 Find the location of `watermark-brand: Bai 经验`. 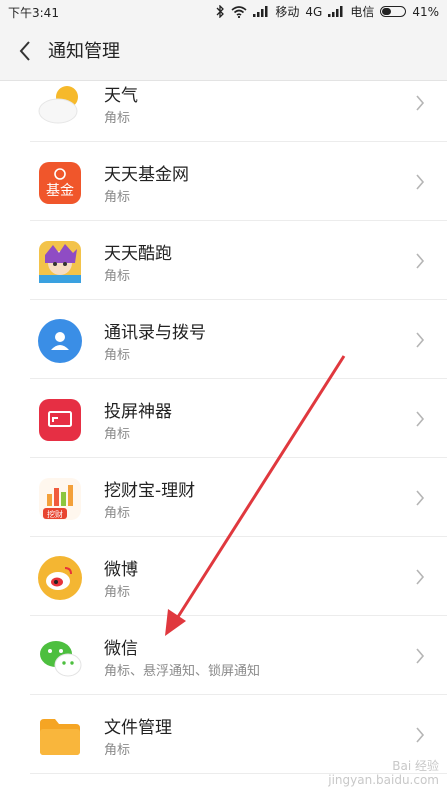

watermark-brand: Bai 经验 is located at coordinates (415, 766).